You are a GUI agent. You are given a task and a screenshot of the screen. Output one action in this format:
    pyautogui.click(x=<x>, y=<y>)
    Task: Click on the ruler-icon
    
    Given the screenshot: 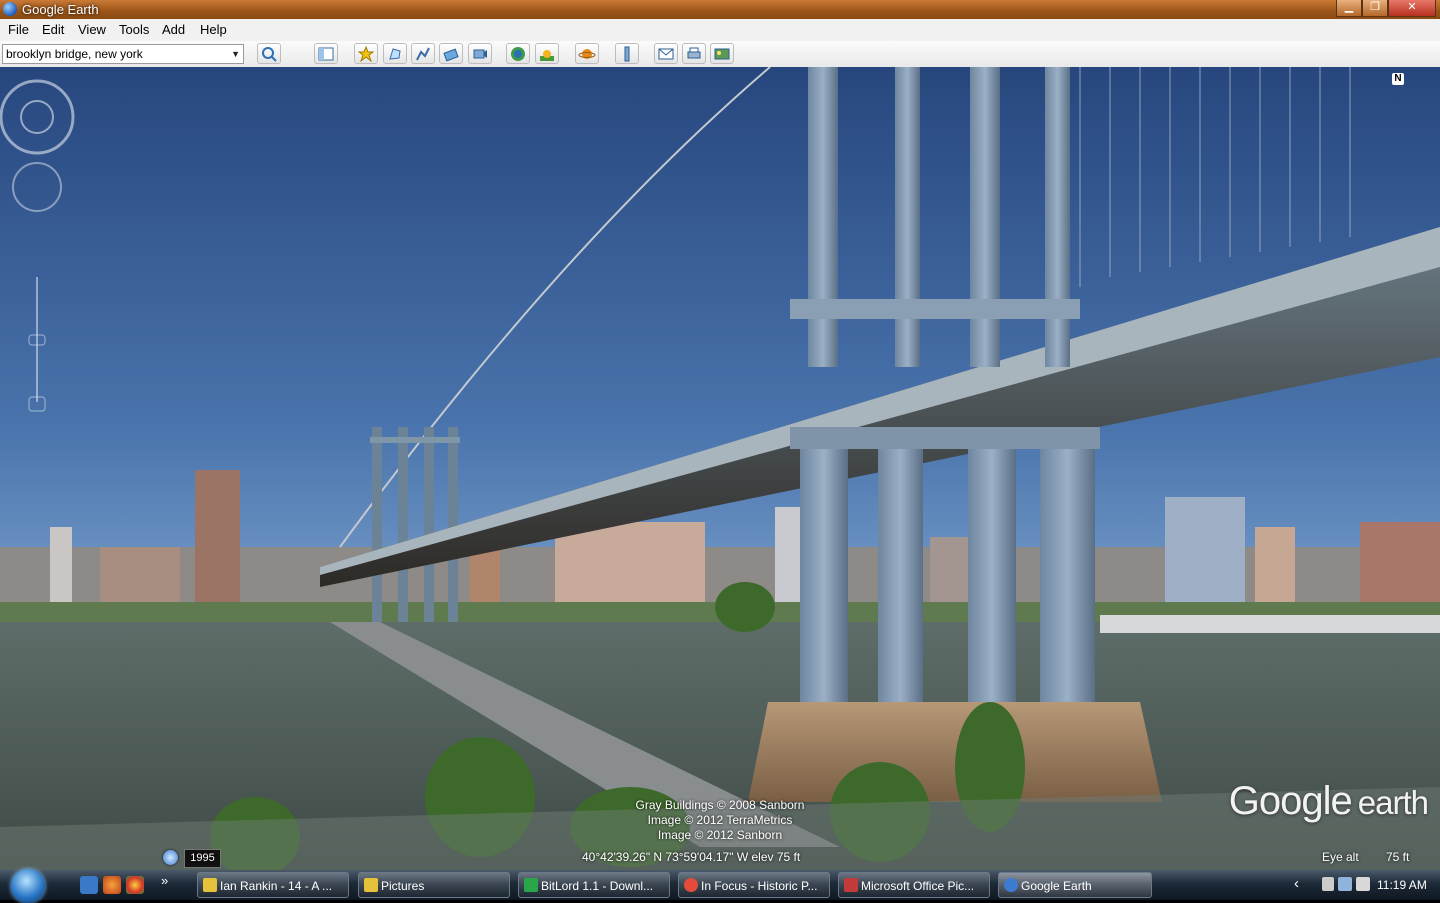 What is the action you would take?
    pyautogui.click(x=627, y=53)
    